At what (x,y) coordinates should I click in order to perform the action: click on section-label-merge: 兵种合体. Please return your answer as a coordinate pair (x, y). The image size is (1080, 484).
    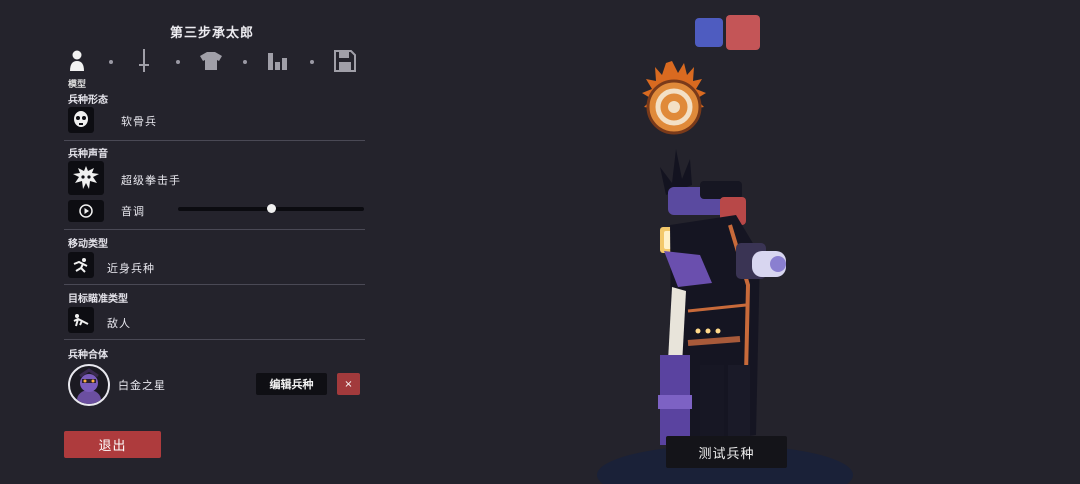
    Looking at the image, I should click on (88, 355).